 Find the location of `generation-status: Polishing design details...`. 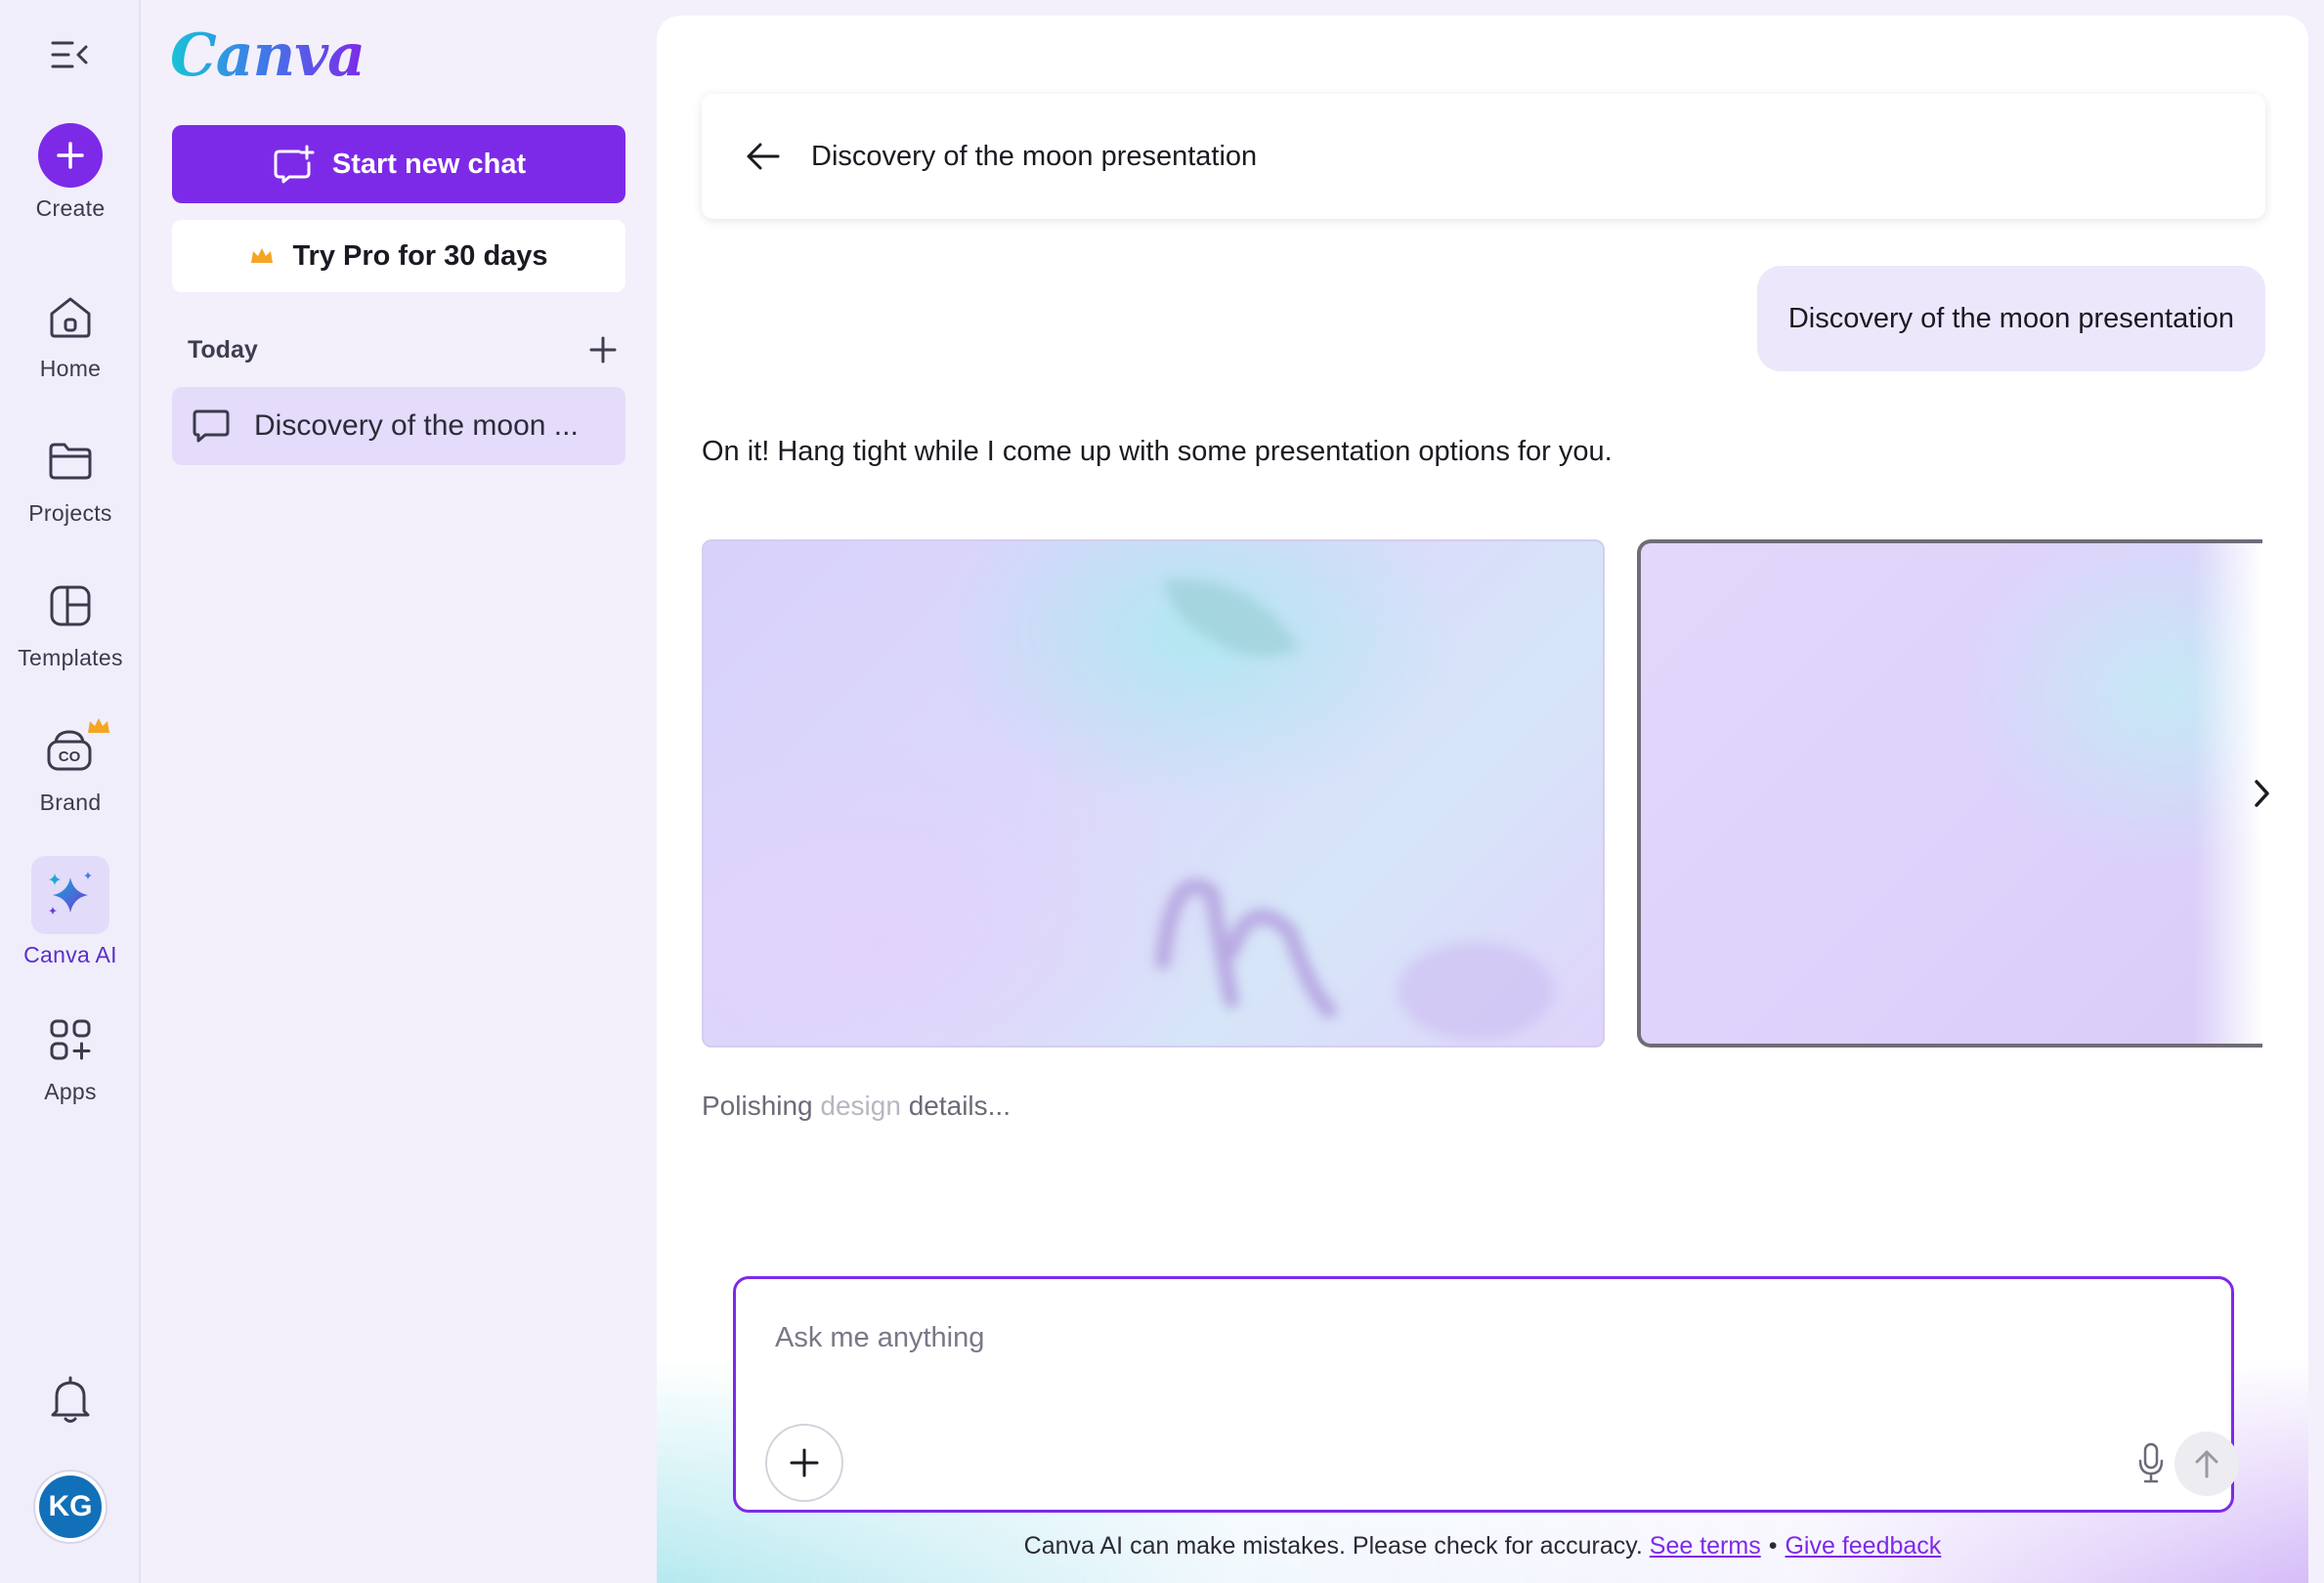

generation-status: Polishing design details... is located at coordinates (856, 1106).